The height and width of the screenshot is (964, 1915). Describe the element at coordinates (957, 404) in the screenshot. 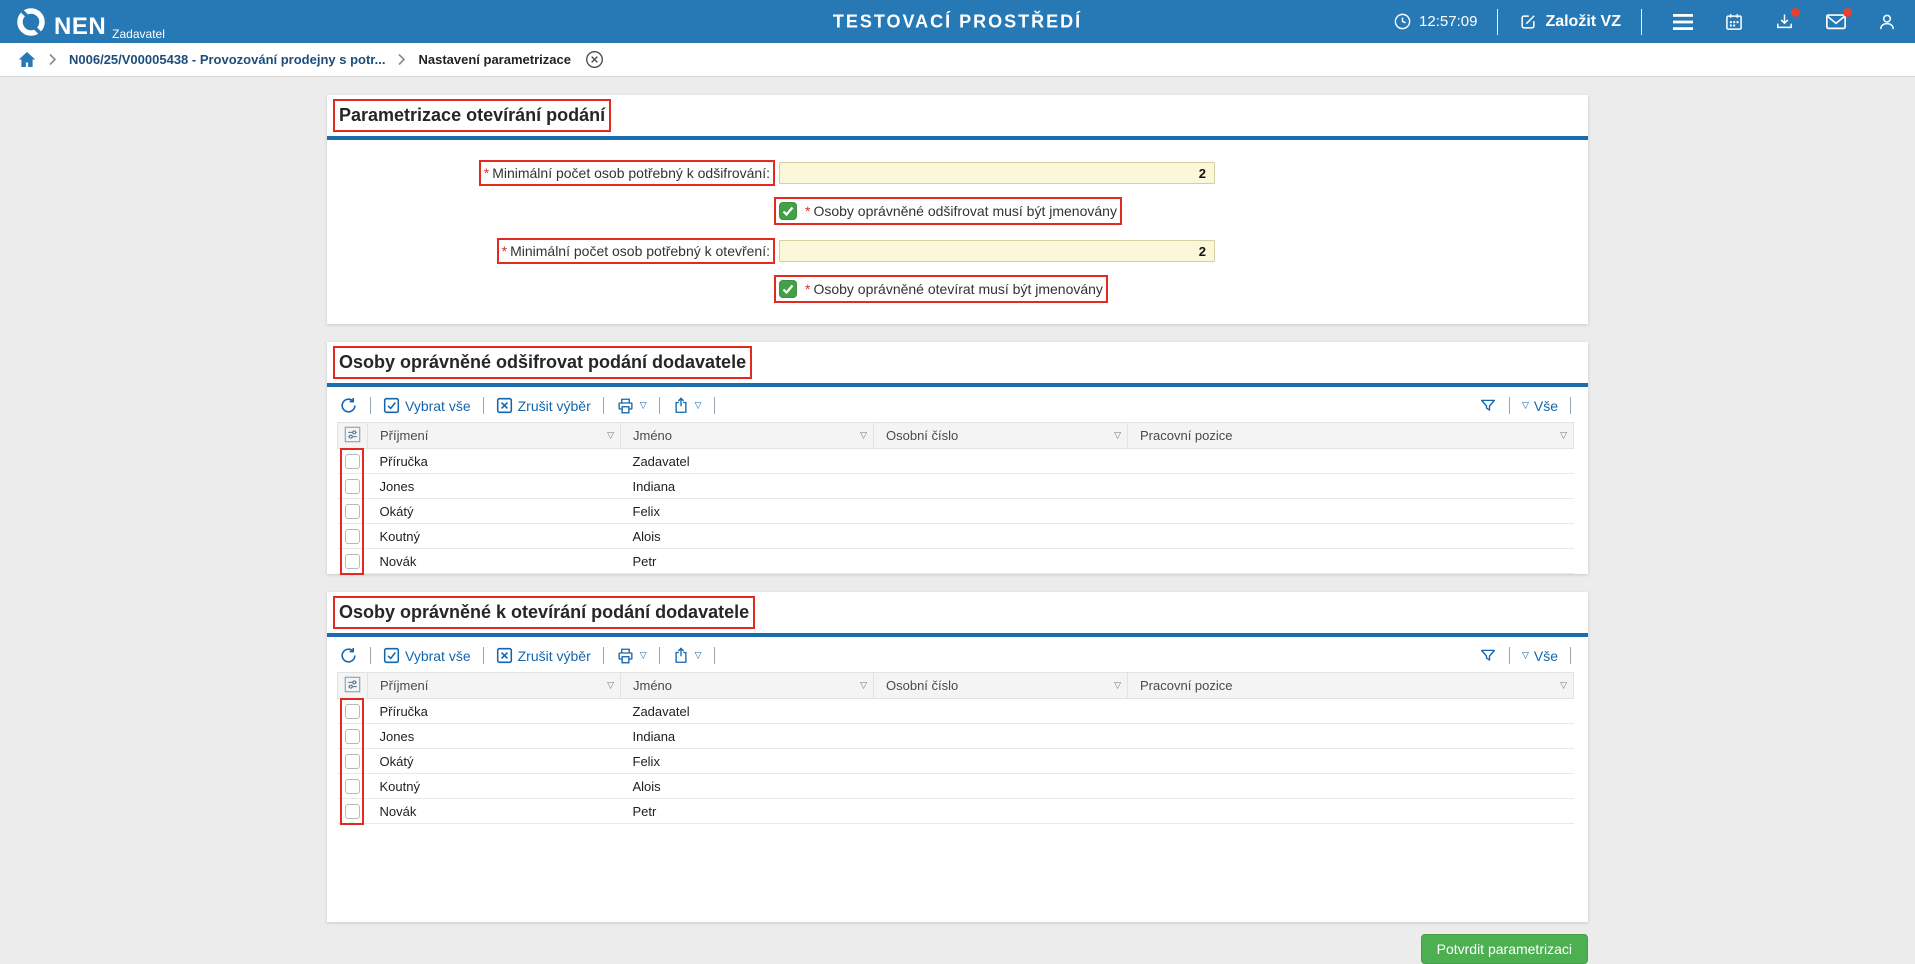

I see `grid-toolbar: Vybrat vše Zrušit výběr ▽ ▽ ▽ Vše` at that location.